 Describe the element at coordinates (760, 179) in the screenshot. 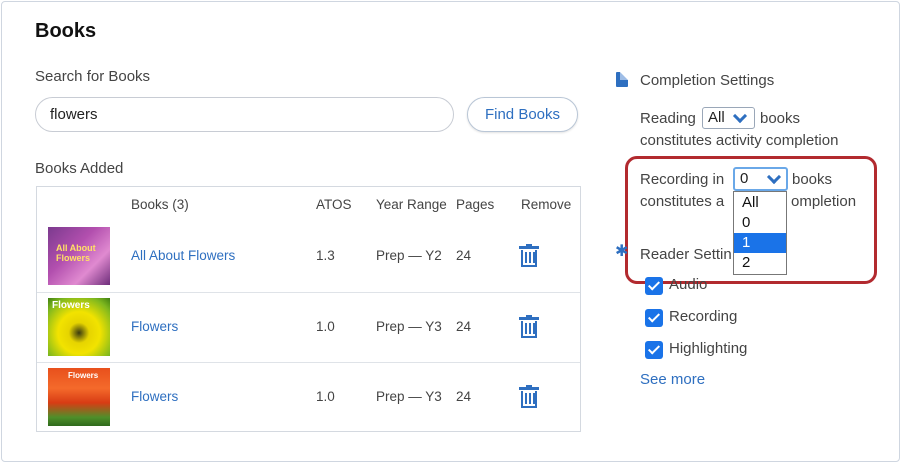

I see `recording-books-select: 0` at that location.